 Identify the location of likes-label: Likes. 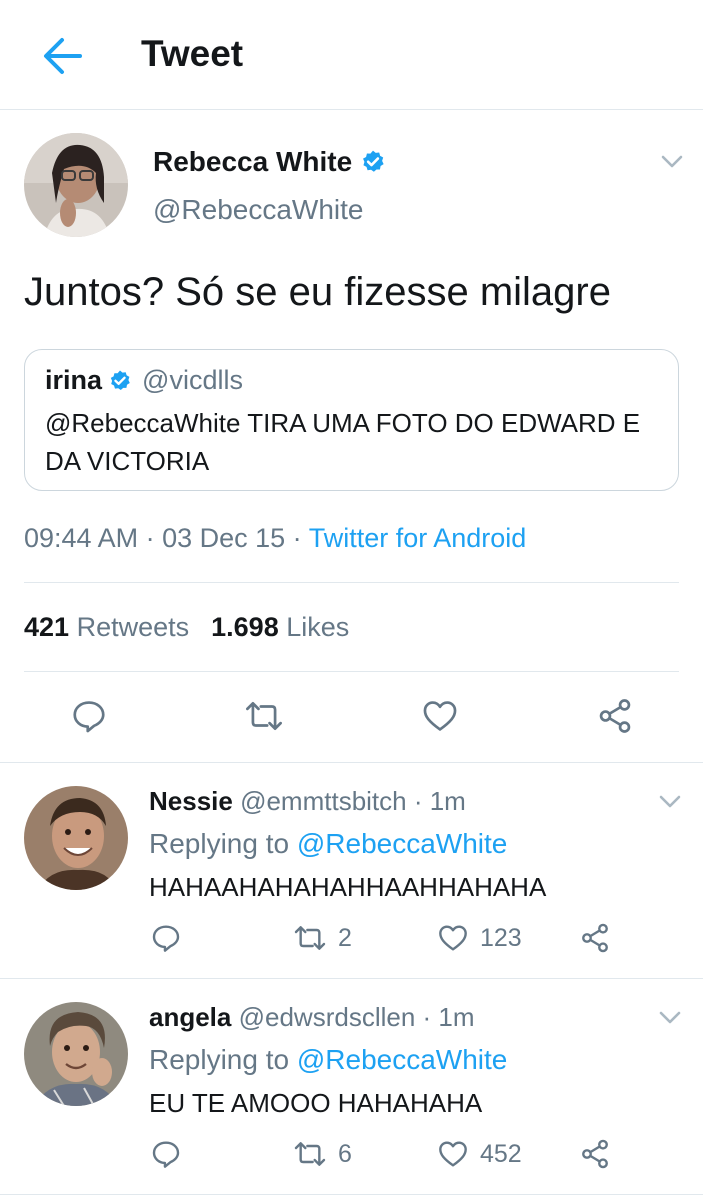
(318, 627).